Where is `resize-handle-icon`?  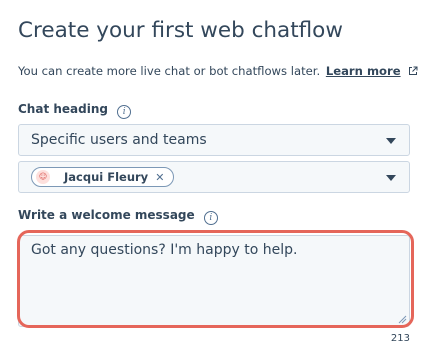
resize-handle-icon is located at coordinates (402, 319).